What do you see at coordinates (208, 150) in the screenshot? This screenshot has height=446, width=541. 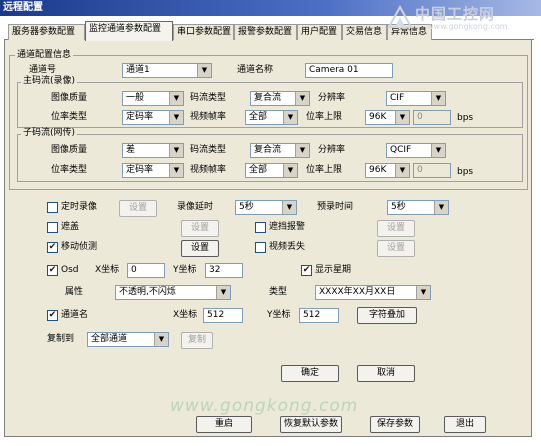 I see `sub-stream-type-label: 码流类型` at bounding box center [208, 150].